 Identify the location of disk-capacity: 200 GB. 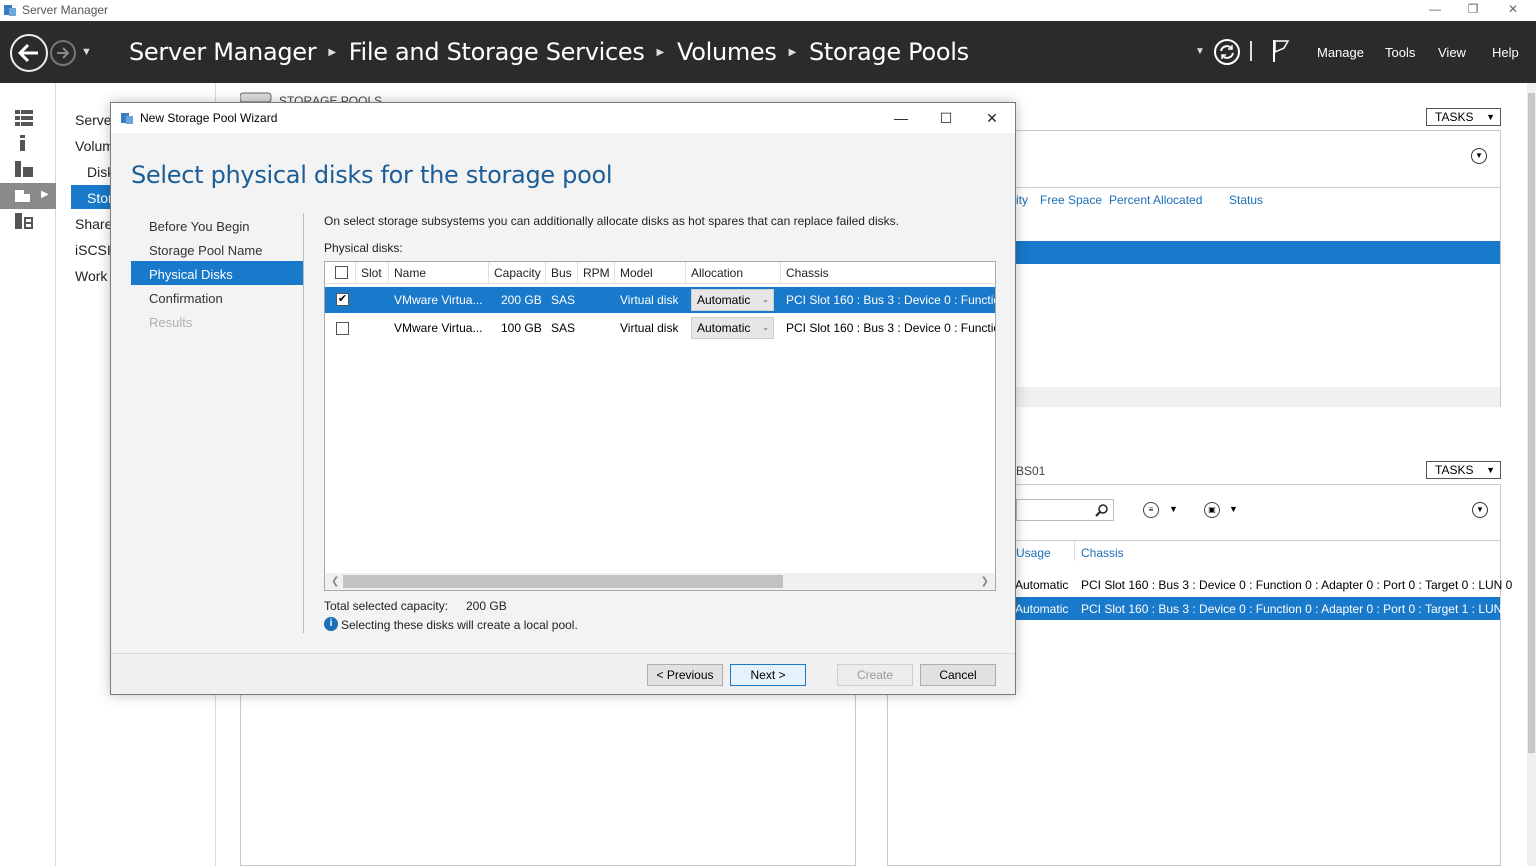
(521, 300).